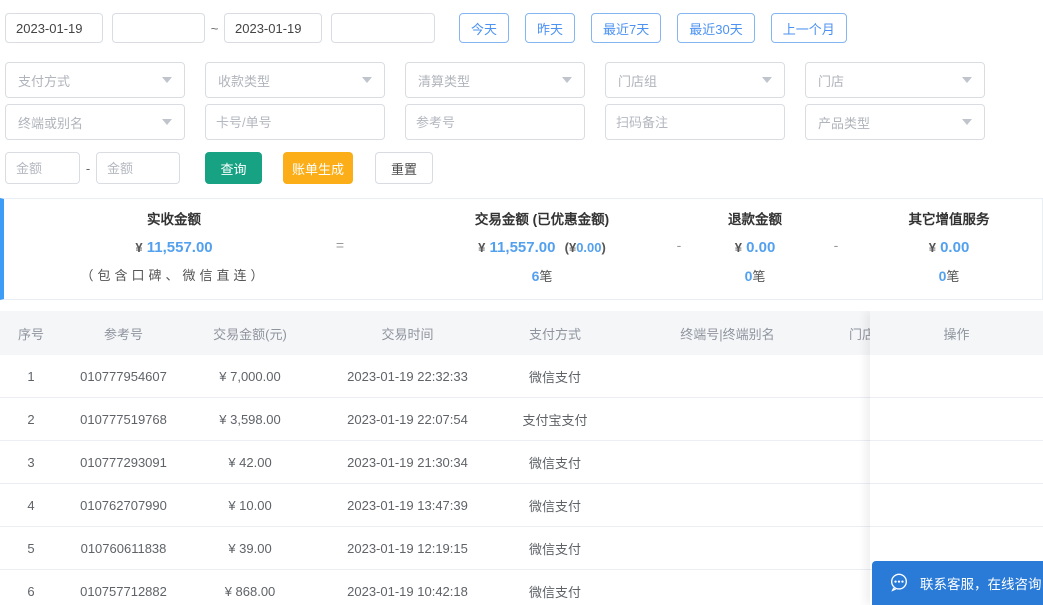 Image resolution: width=1043 pixels, height=605 pixels. I want to click on summary-transaction: 交易金额 (已优惠金额) ¥ 11,557.00 (¥0.00) 6笔, so click(542, 242).